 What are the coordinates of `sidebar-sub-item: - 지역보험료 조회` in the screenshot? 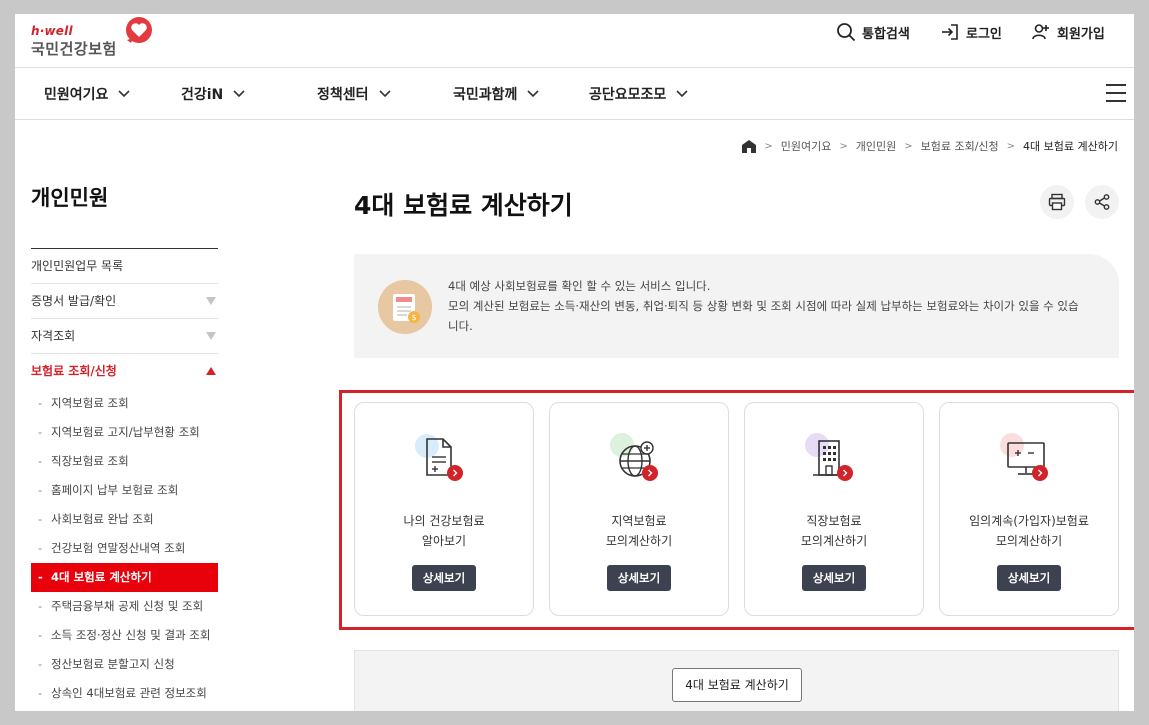 It's located at (124, 403).